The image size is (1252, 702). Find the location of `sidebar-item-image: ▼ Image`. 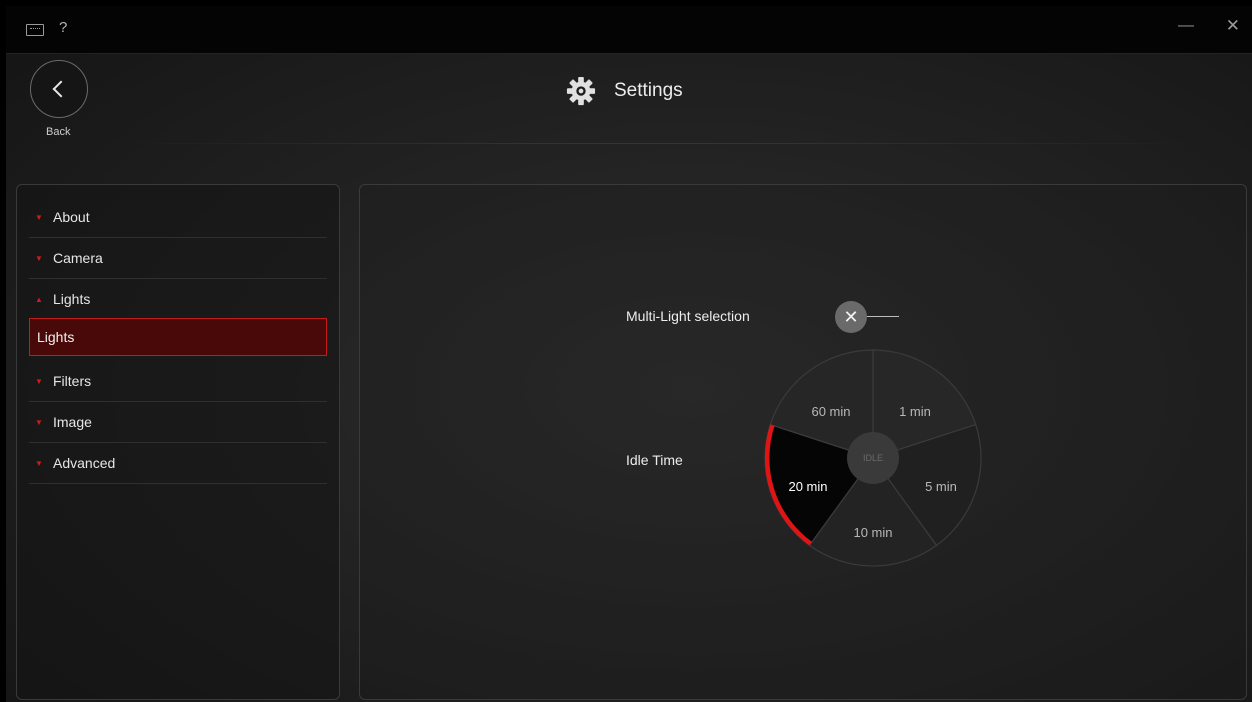

sidebar-item-image: ▼ Image is located at coordinates (178, 422).